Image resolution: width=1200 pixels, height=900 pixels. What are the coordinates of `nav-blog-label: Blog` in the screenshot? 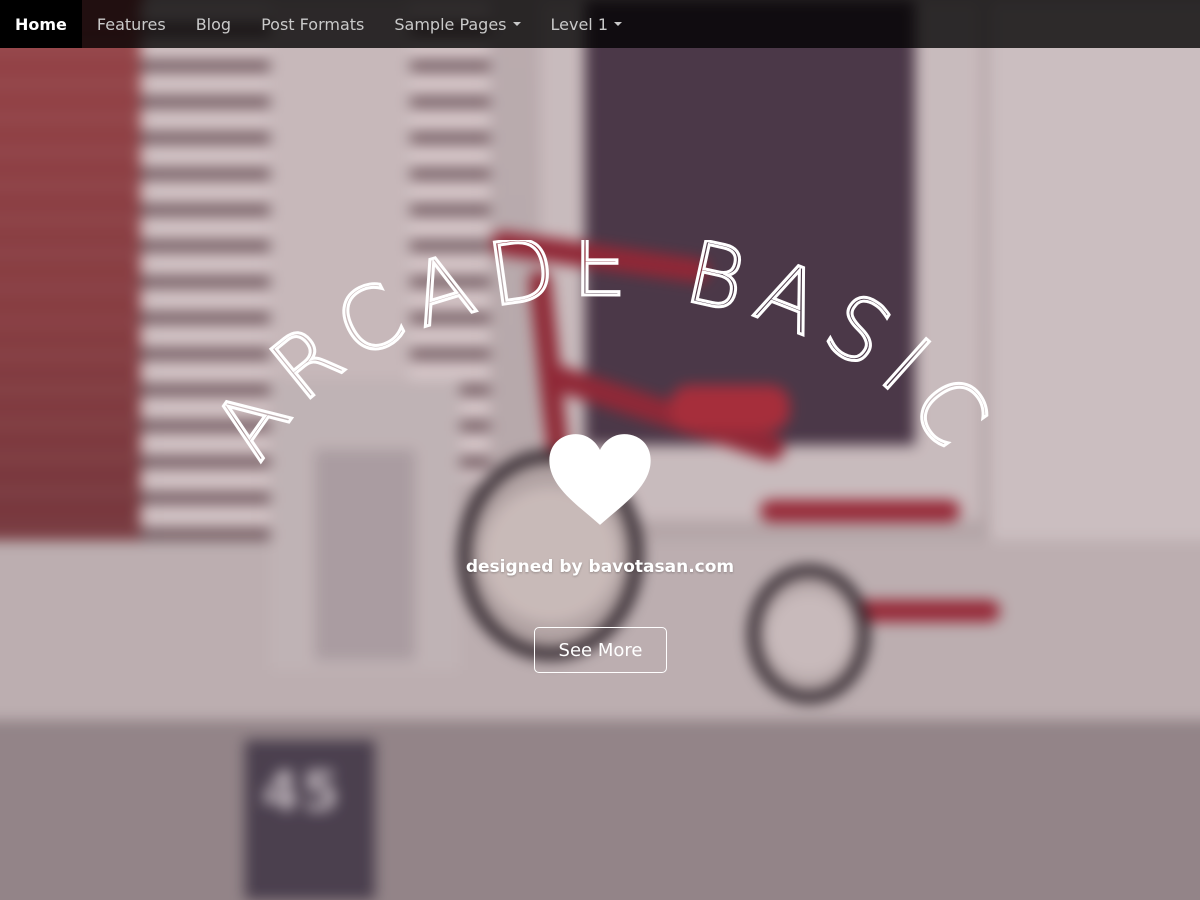 It's located at (213, 24).